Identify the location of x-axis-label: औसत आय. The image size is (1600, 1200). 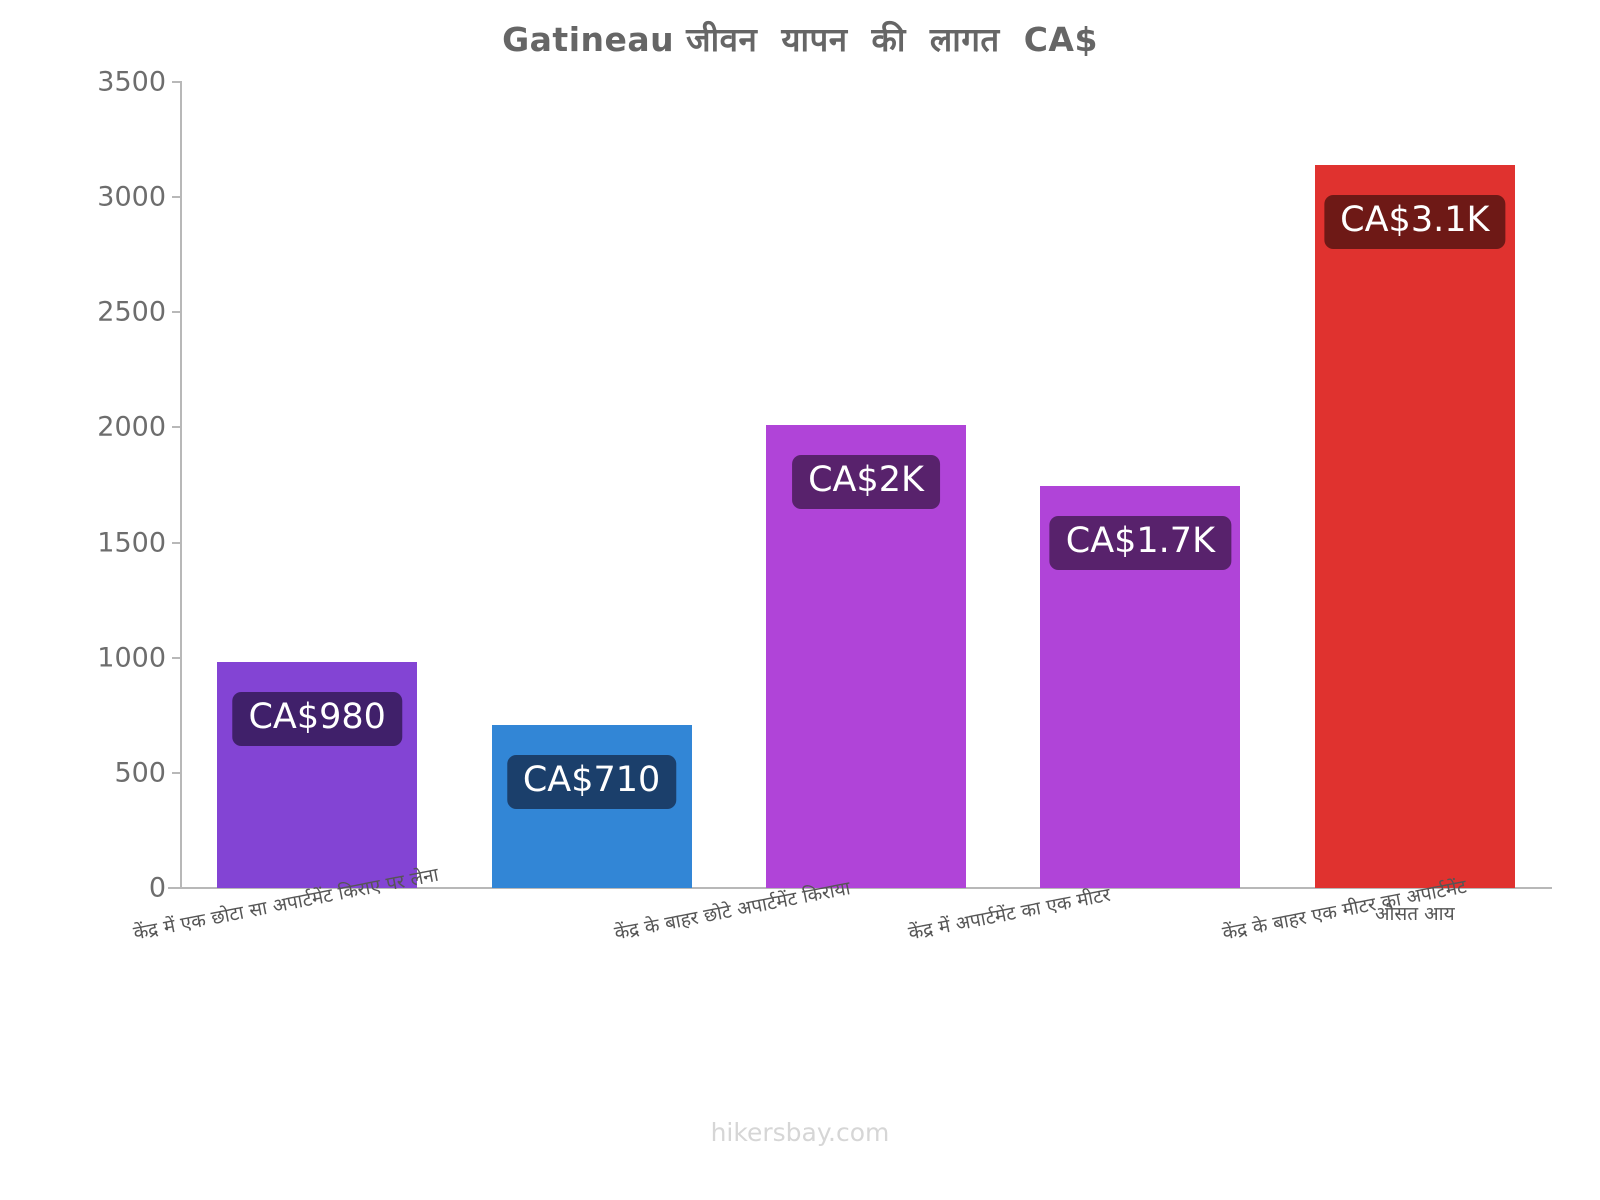
(1415, 914).